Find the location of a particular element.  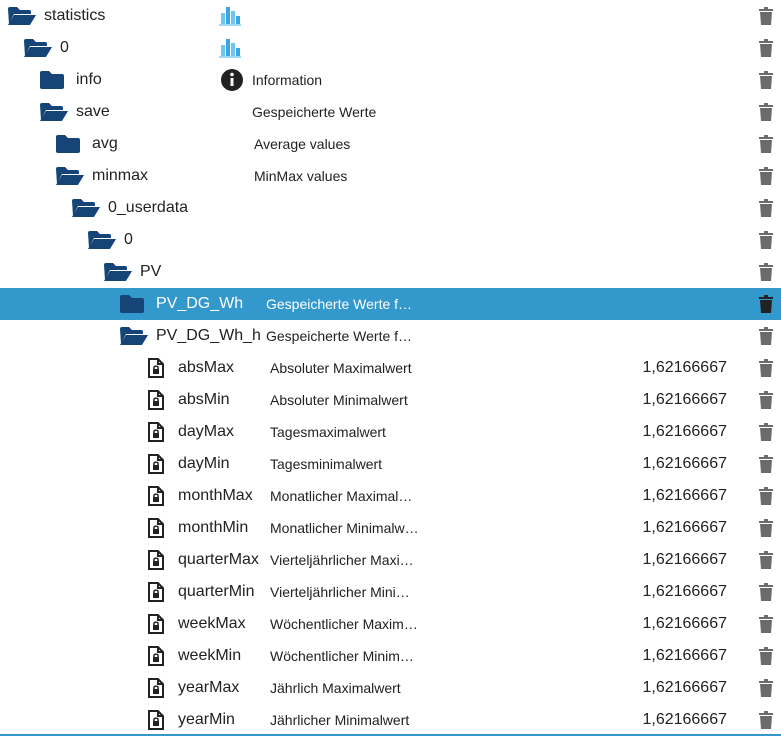

tree-row-name: absMax is located at coordinates (206, 367).